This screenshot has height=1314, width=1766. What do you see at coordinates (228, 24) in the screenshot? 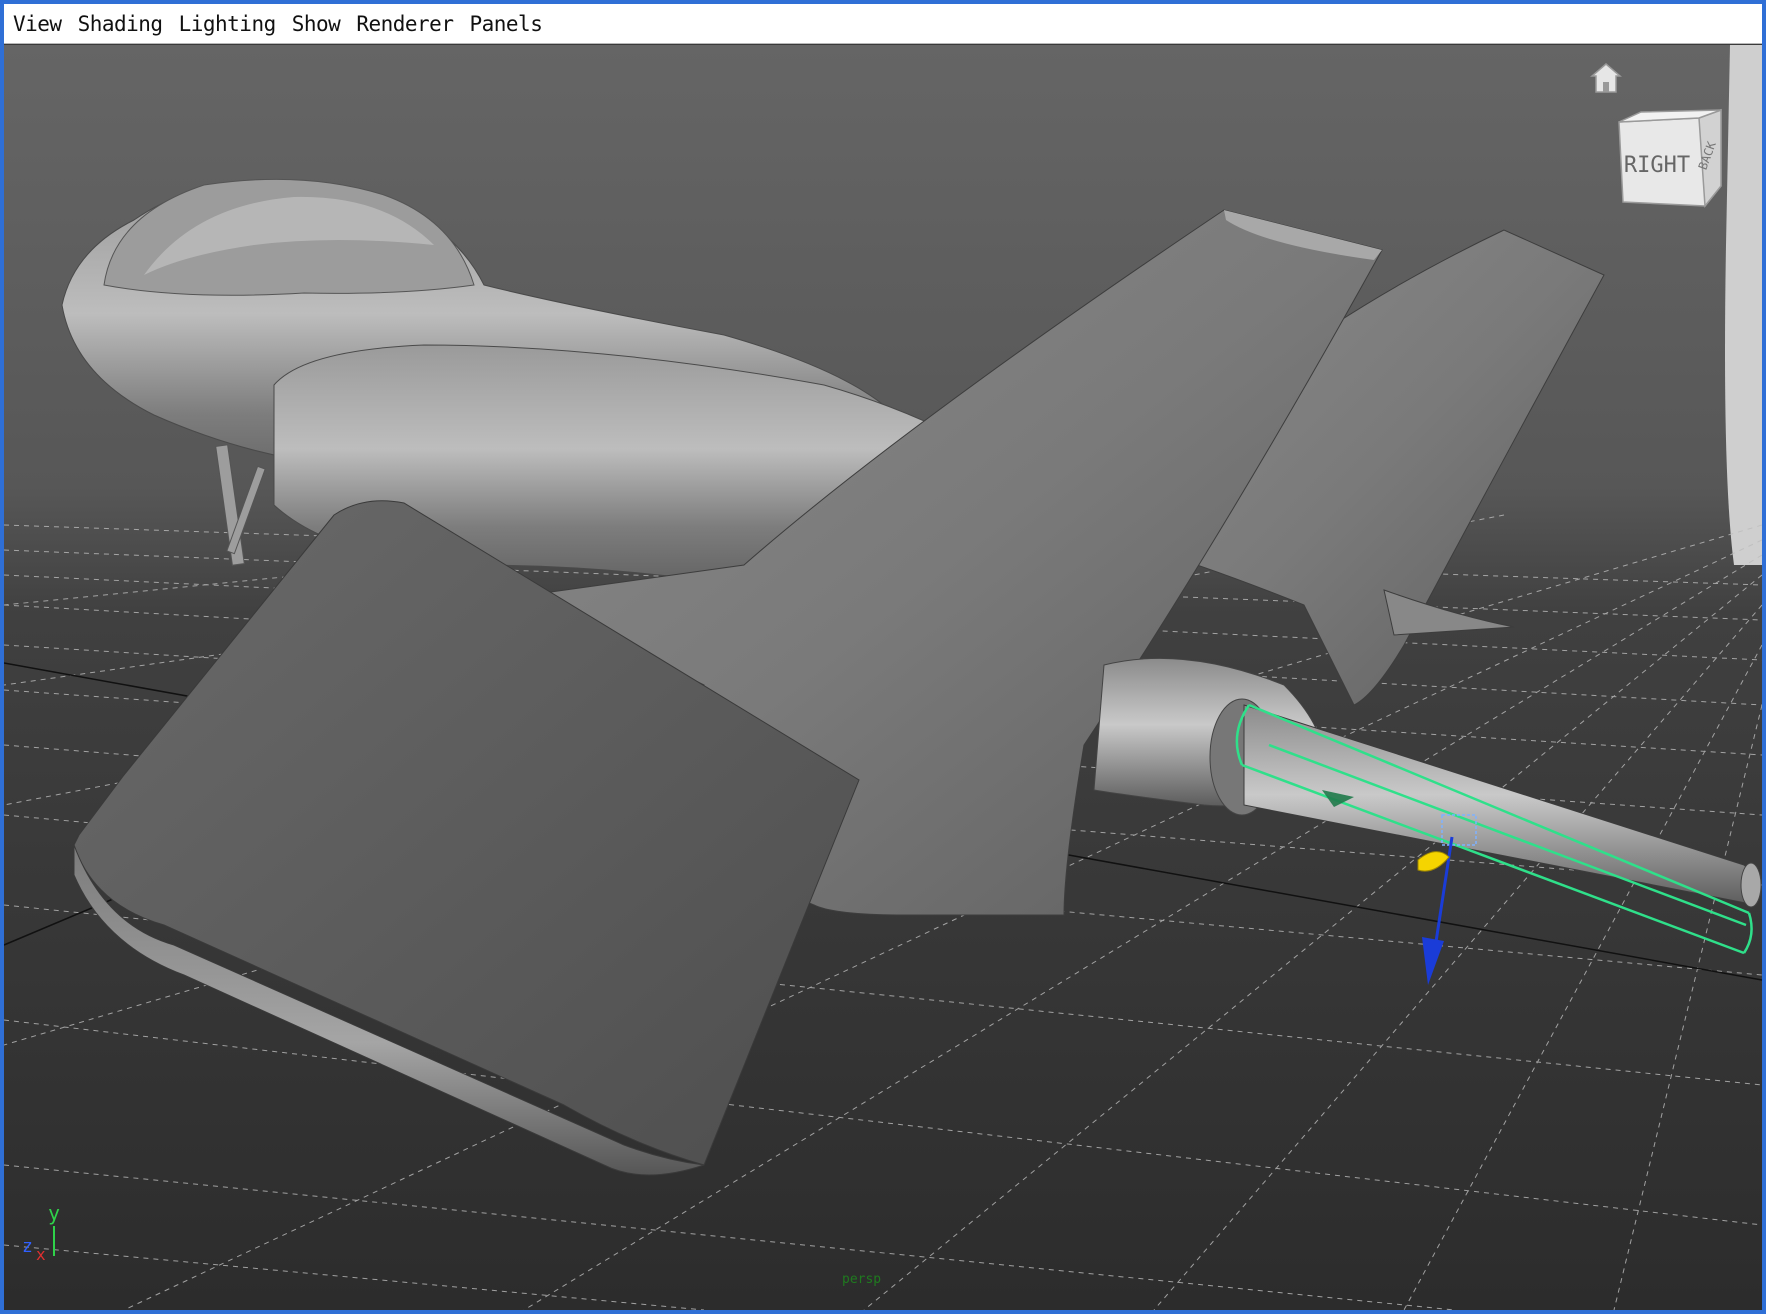
I see `menu-lighting: Lighting` at bounding box center [228, 24].